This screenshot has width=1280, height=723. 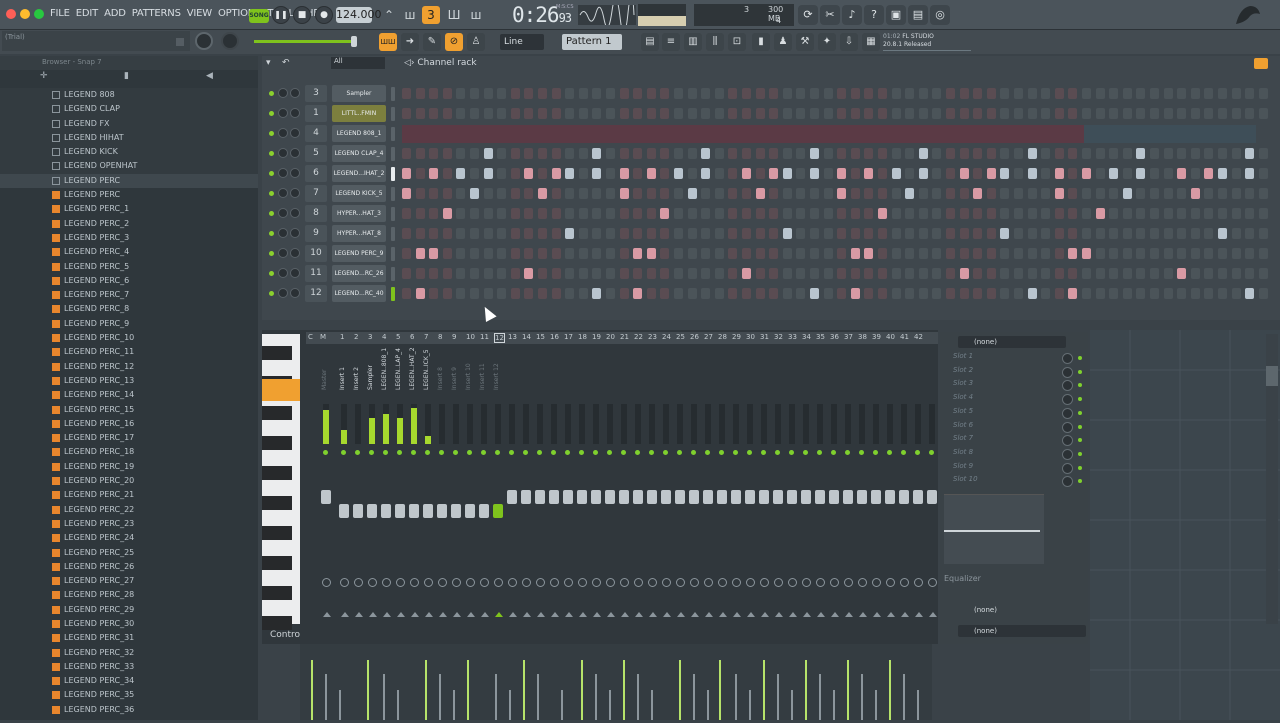 What do you see at coordinates (1015, 385) in the screenshot?
I see `fx-slot: Slot 3` at bounding box center [1015, 385].